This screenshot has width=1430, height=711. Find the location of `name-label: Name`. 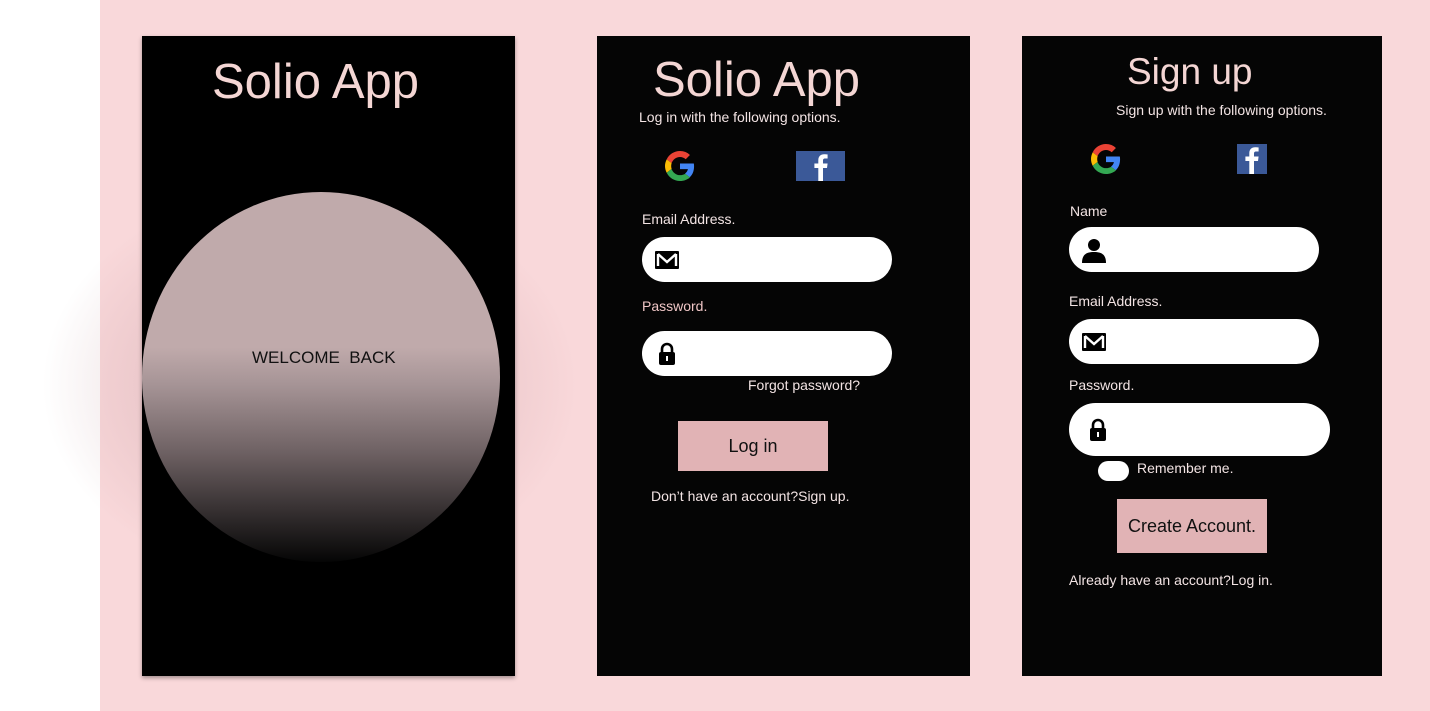

name-label: Name is located at coordinates (1089, 211).